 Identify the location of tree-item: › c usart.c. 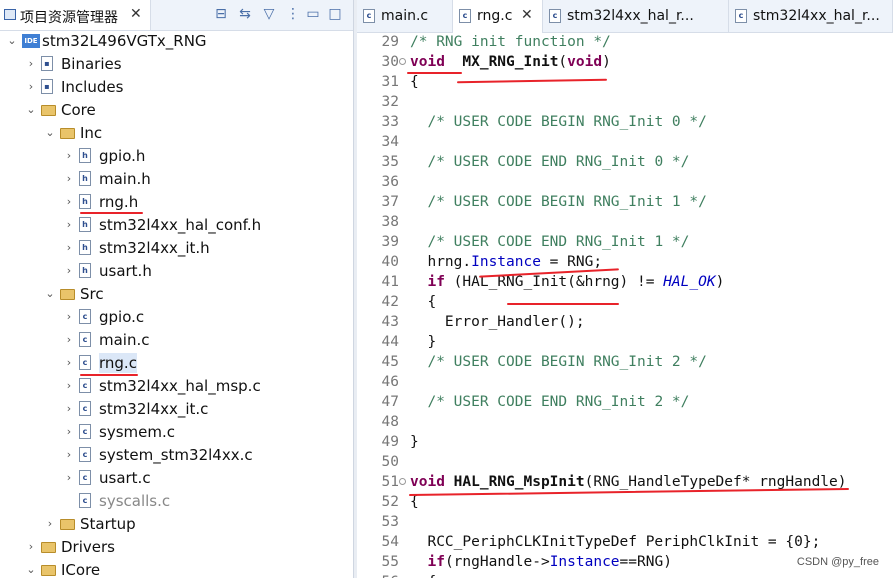
(176, 478).